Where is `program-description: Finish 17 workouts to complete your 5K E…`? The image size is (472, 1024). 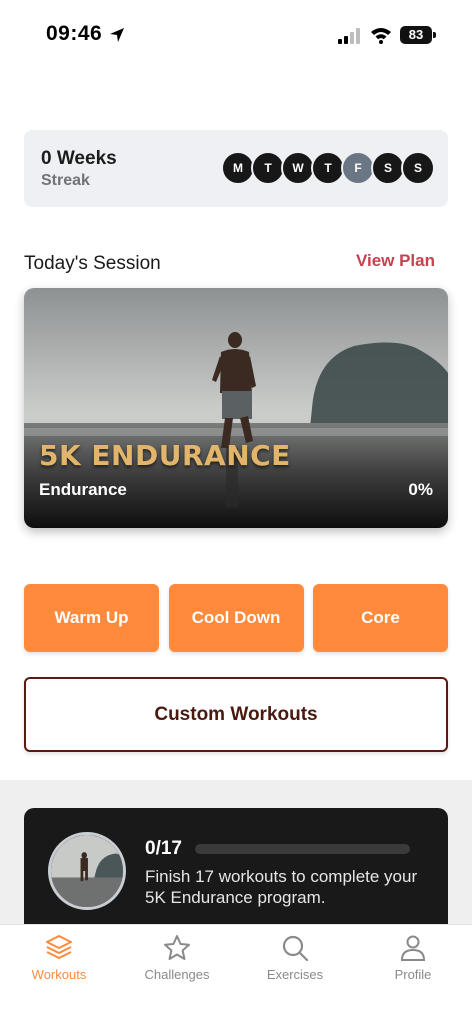 program-description: Finish 17 workouts to complete your 5K E… is located at coordinates (281, 887).